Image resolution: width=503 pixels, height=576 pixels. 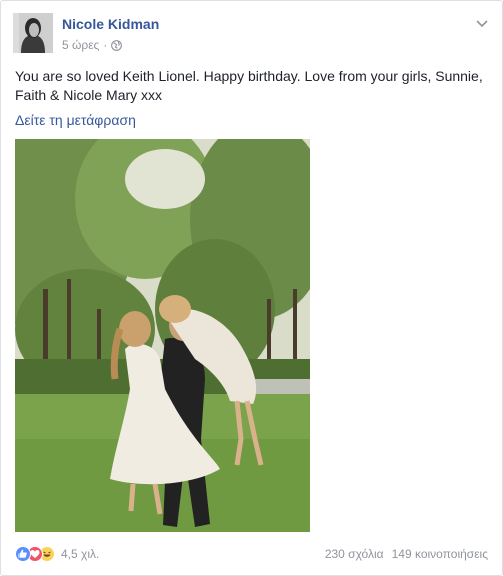 I want to click on comments-count: 230 σχόλια, so click(x=354, y=554).